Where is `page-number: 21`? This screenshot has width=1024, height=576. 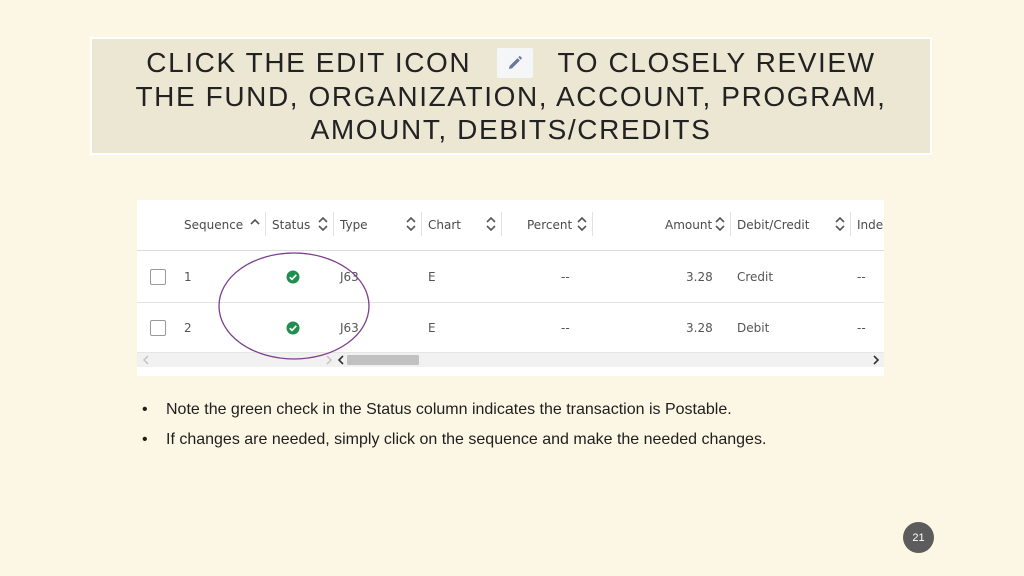
page-number: 21 is located at coordinates (918, 537).